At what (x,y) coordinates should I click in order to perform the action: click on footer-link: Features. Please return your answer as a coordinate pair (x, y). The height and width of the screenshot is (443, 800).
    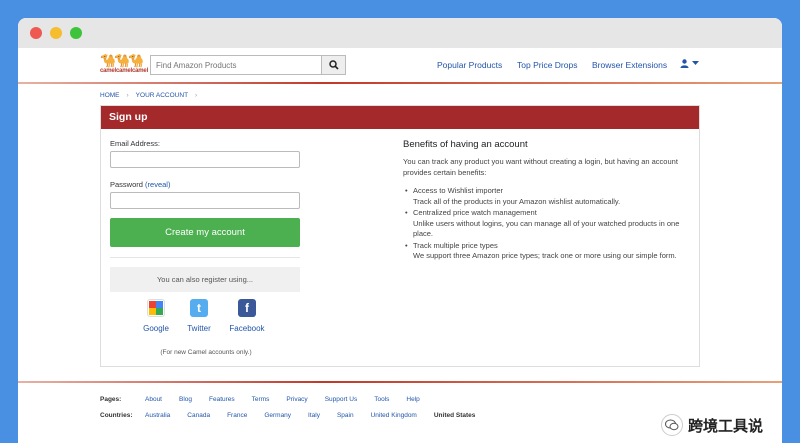
    Looking at the image, I should click on (222, 399).